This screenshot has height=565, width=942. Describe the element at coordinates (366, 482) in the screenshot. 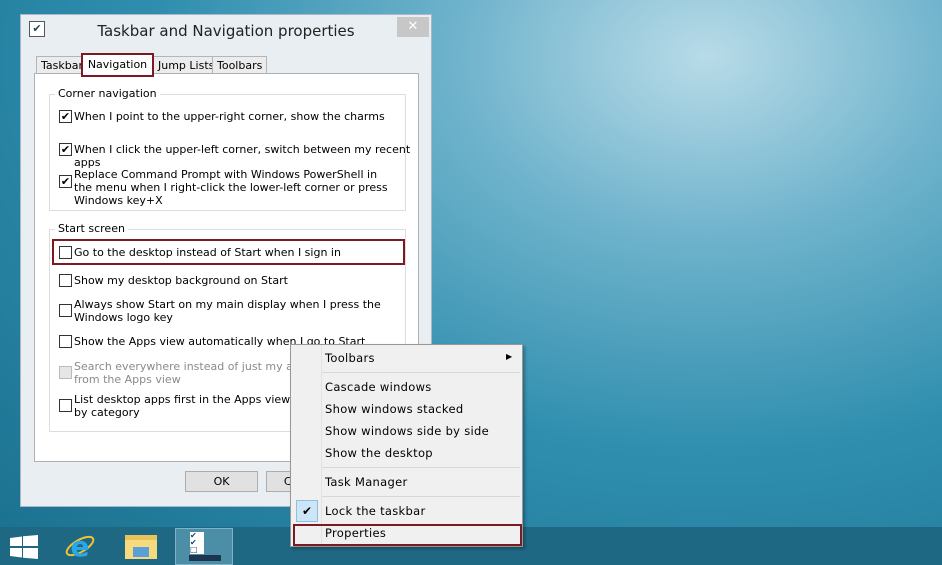

I see `menu-item-task-manager: Task Manager` at that location.